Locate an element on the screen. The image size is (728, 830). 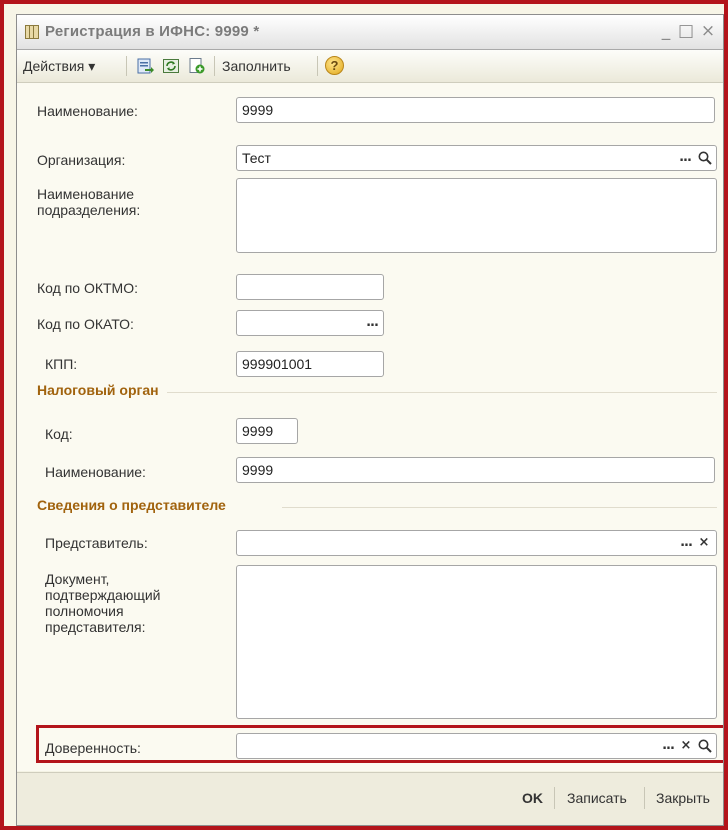
document-textarea is located at coordinates (476, 642).